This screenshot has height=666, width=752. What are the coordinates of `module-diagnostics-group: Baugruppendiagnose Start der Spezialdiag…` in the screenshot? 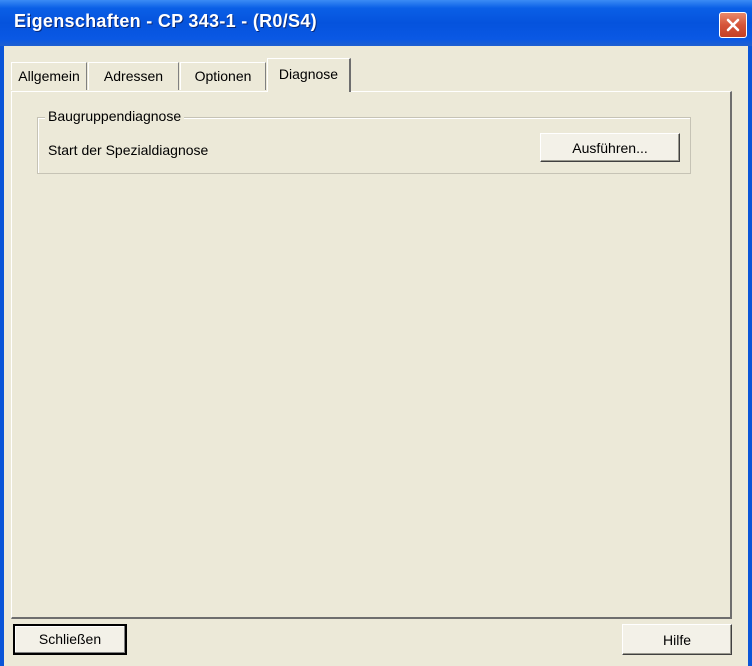 It's located at (364, 141).